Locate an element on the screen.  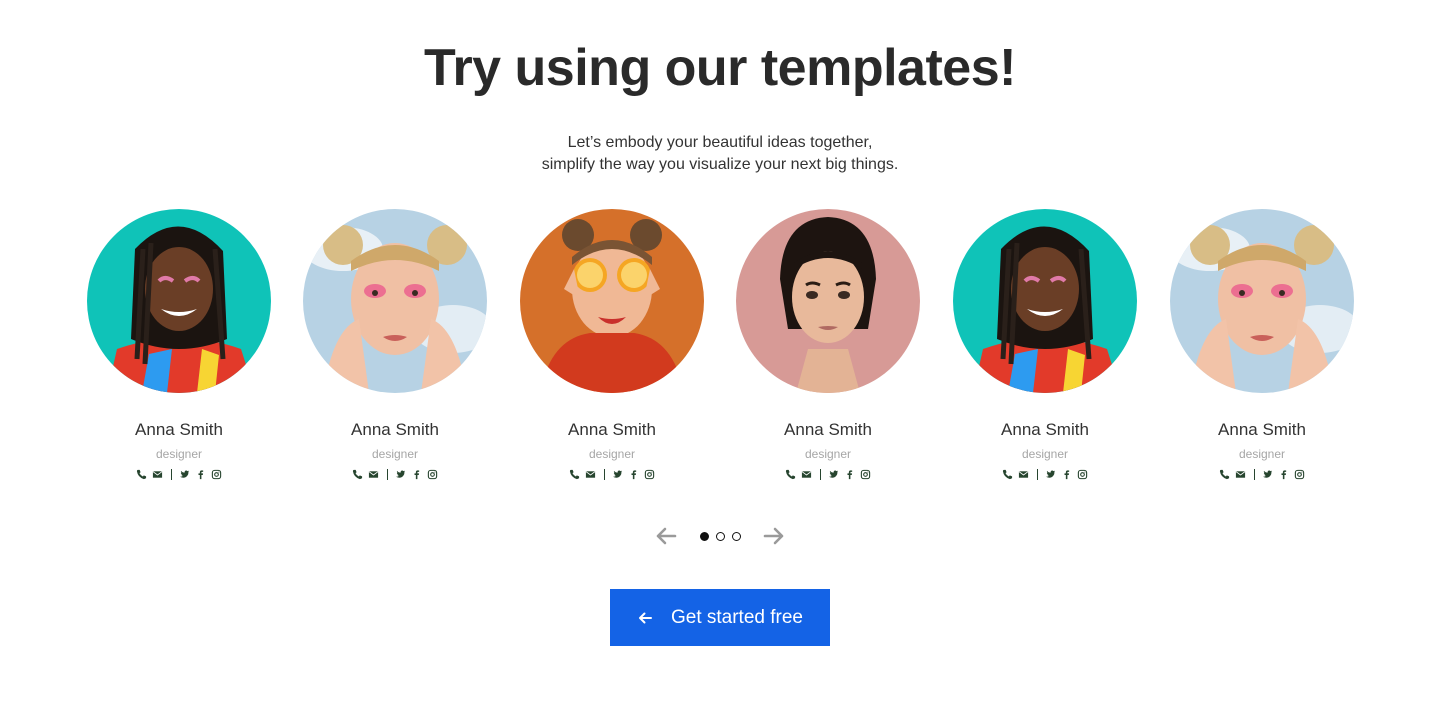
carousel-dots is located at coordinates (720, 536).